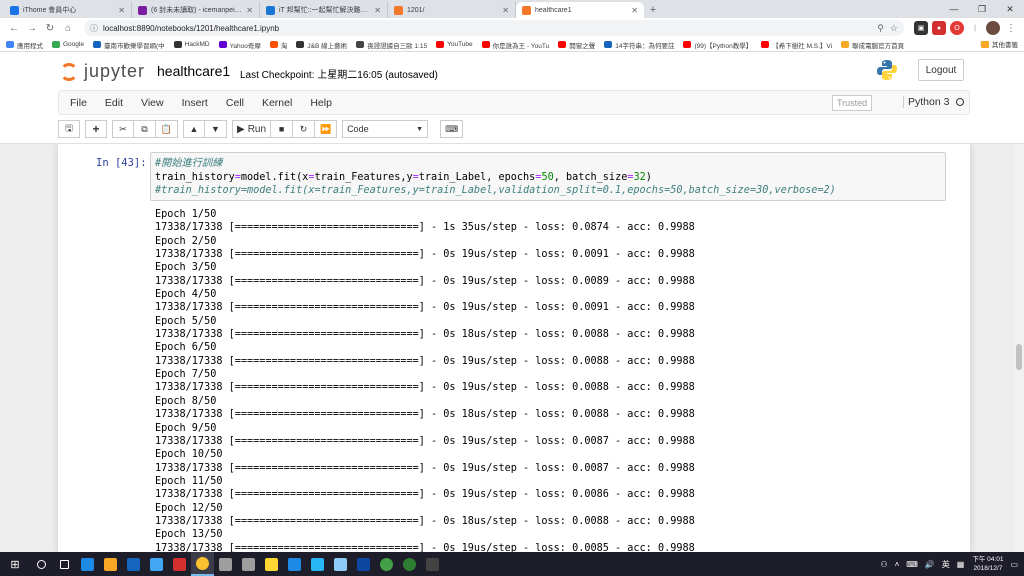 The height and width of the screenshot is (576, 1024). Describe the element at coordinates (194, 129) in the screenshot. I see `move-up-icon: ▲` at that location.